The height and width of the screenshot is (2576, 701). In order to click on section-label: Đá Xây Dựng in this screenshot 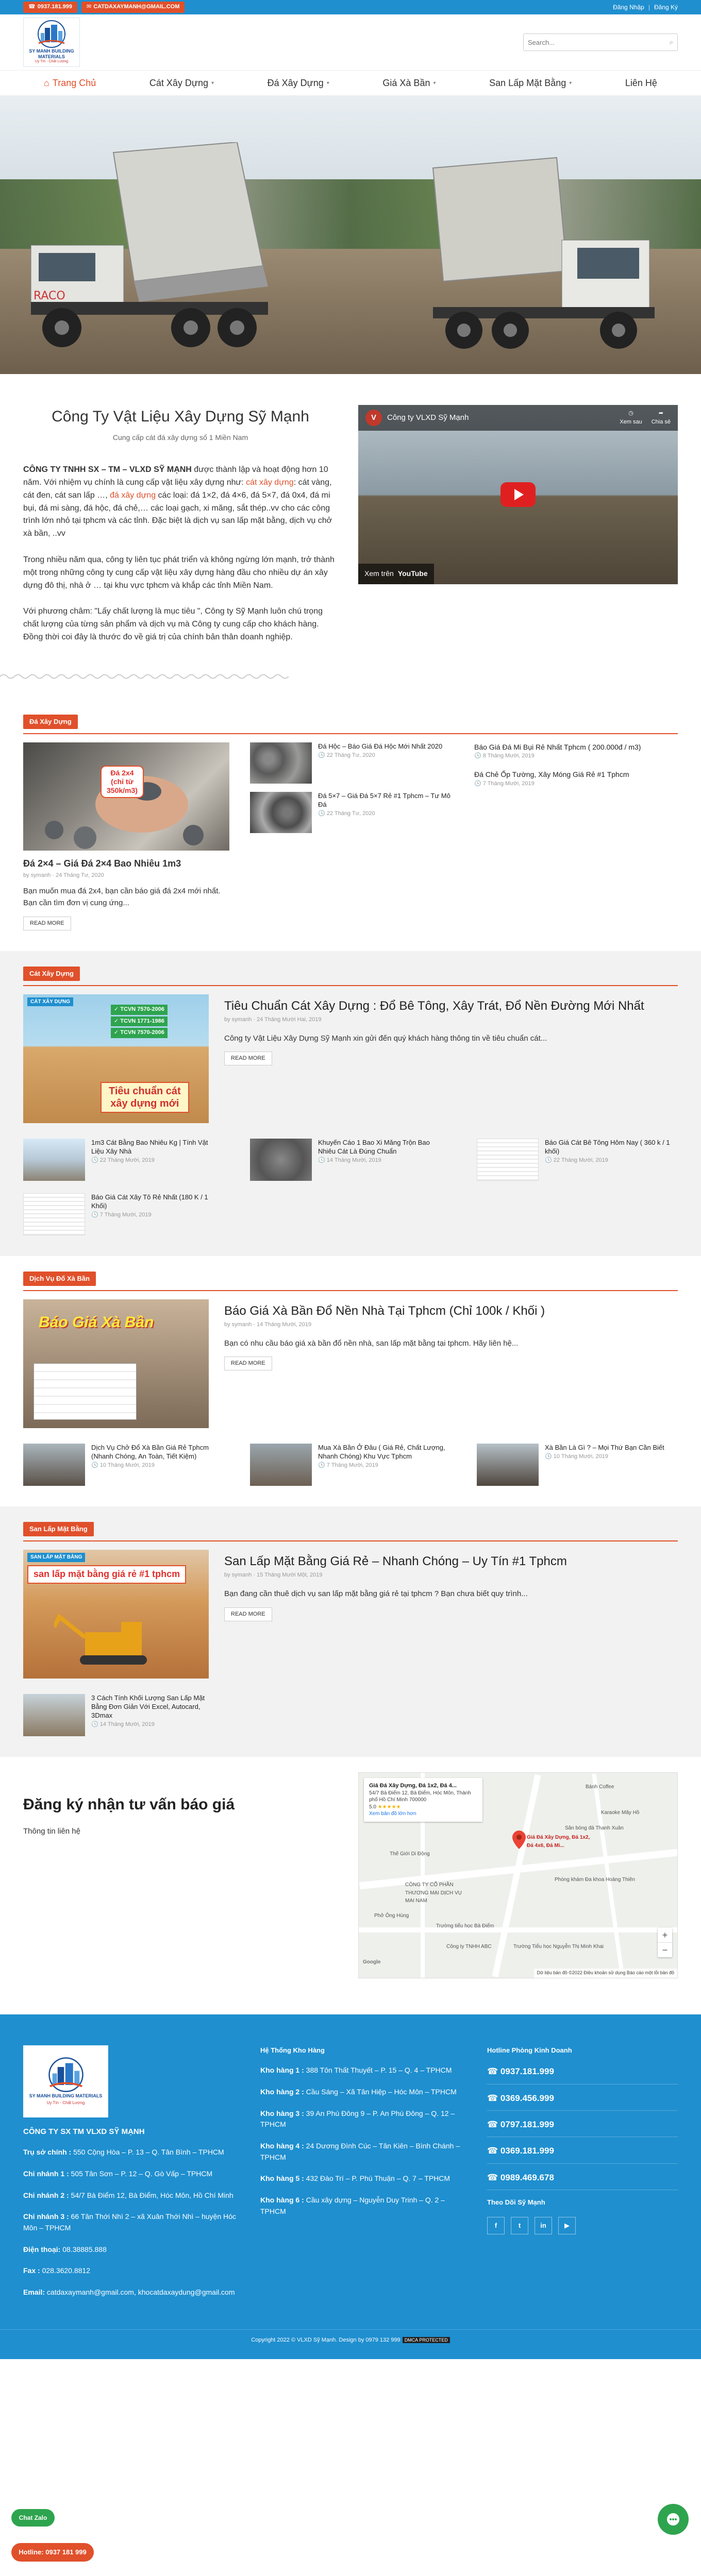, I will do `click(50, 722)`.